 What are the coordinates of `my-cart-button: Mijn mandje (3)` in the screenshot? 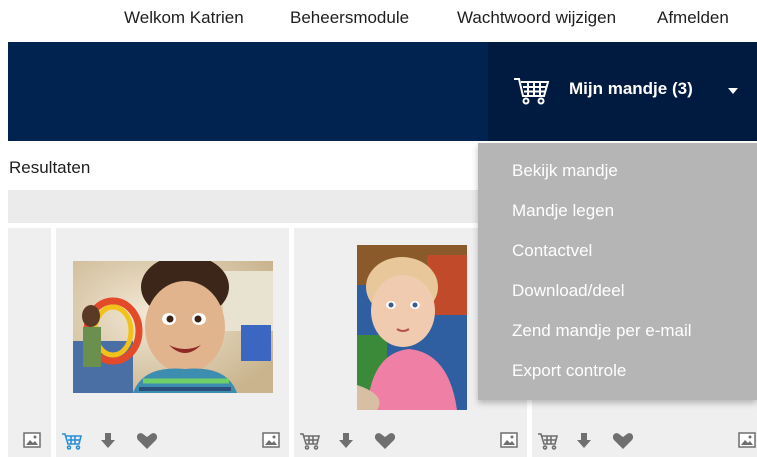 It's located at (622, 91).